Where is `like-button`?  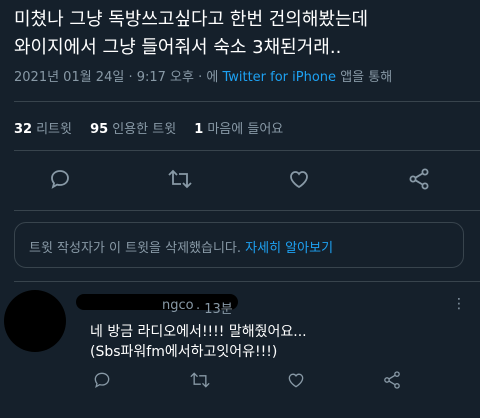 like-button is located at coordinates (299, 179).